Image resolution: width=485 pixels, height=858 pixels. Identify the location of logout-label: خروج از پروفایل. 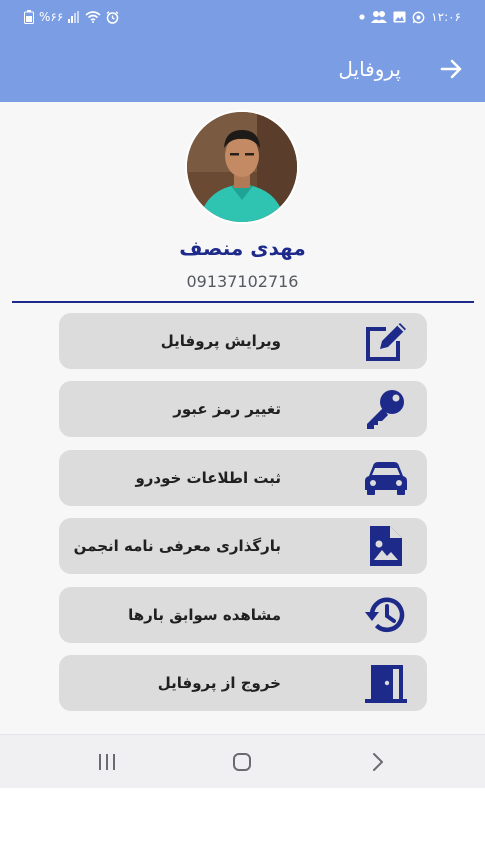
(219, 683).